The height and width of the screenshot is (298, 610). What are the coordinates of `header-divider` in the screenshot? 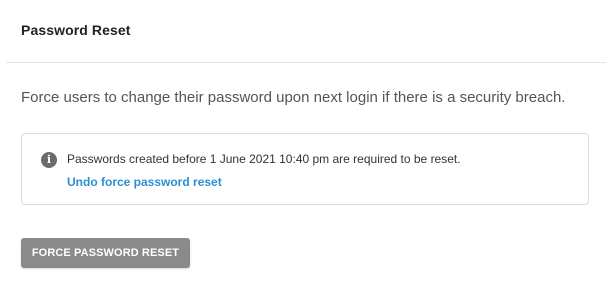 It's located at (306, 62).